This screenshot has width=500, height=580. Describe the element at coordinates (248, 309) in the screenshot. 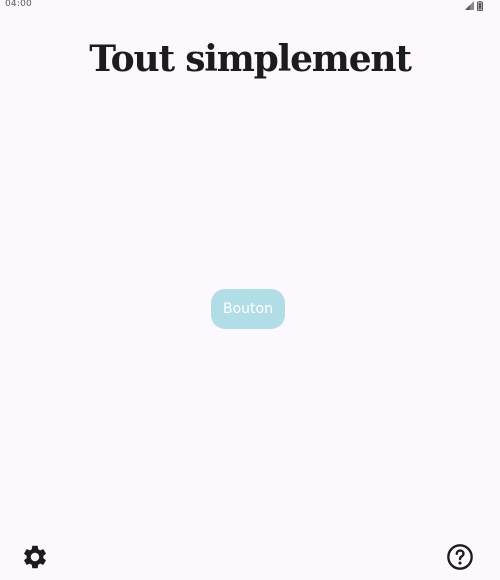

I see `main-button: Bouton` at that location.